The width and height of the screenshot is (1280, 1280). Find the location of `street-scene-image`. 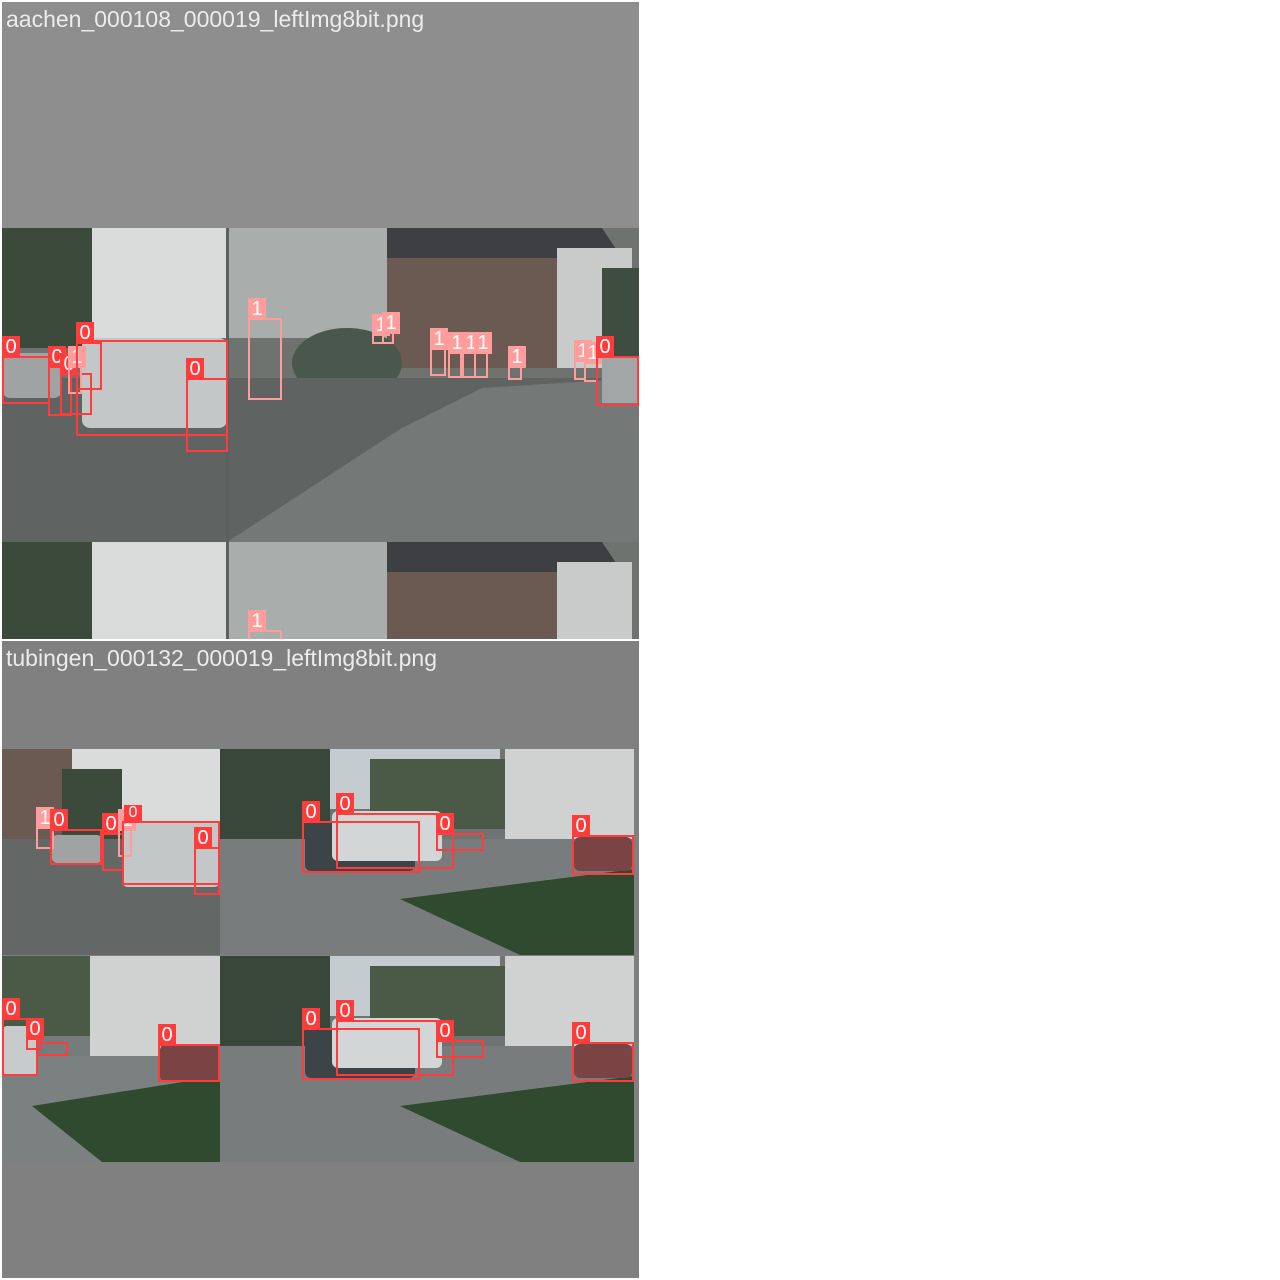

street-scene-image is located at coordinates (320, 590).